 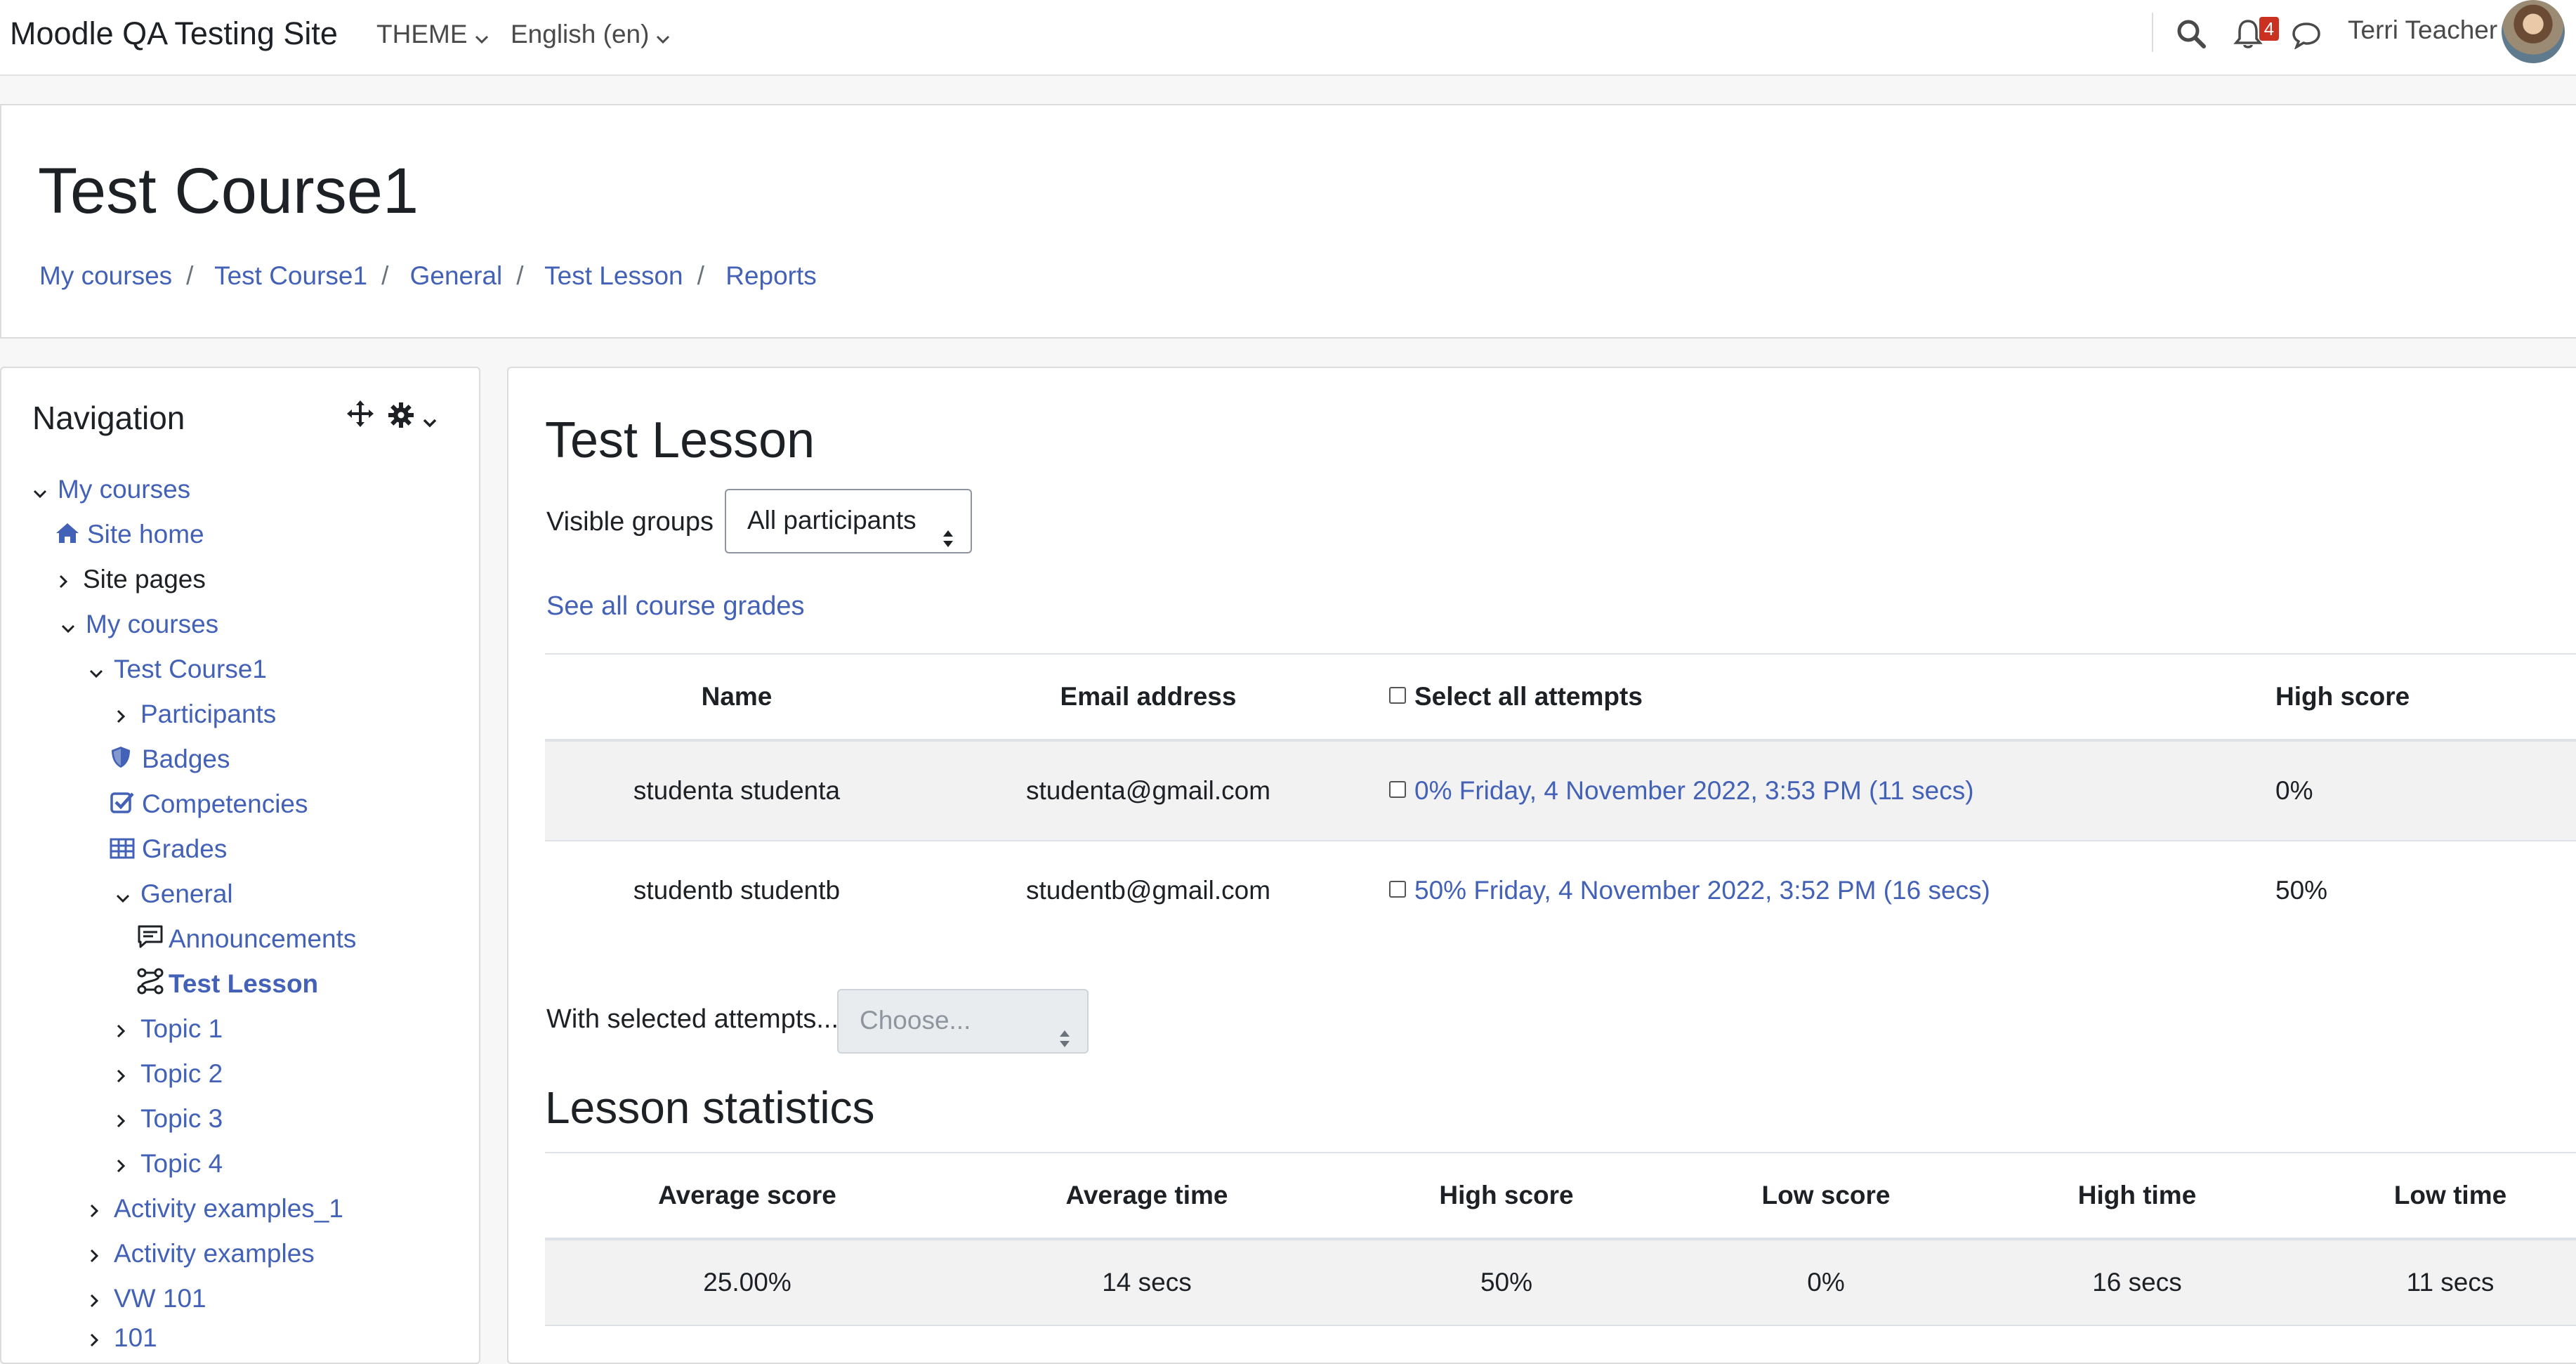 I want to click on nav-item-test-lesson: Test Lesson, so click(x=227, y=985).